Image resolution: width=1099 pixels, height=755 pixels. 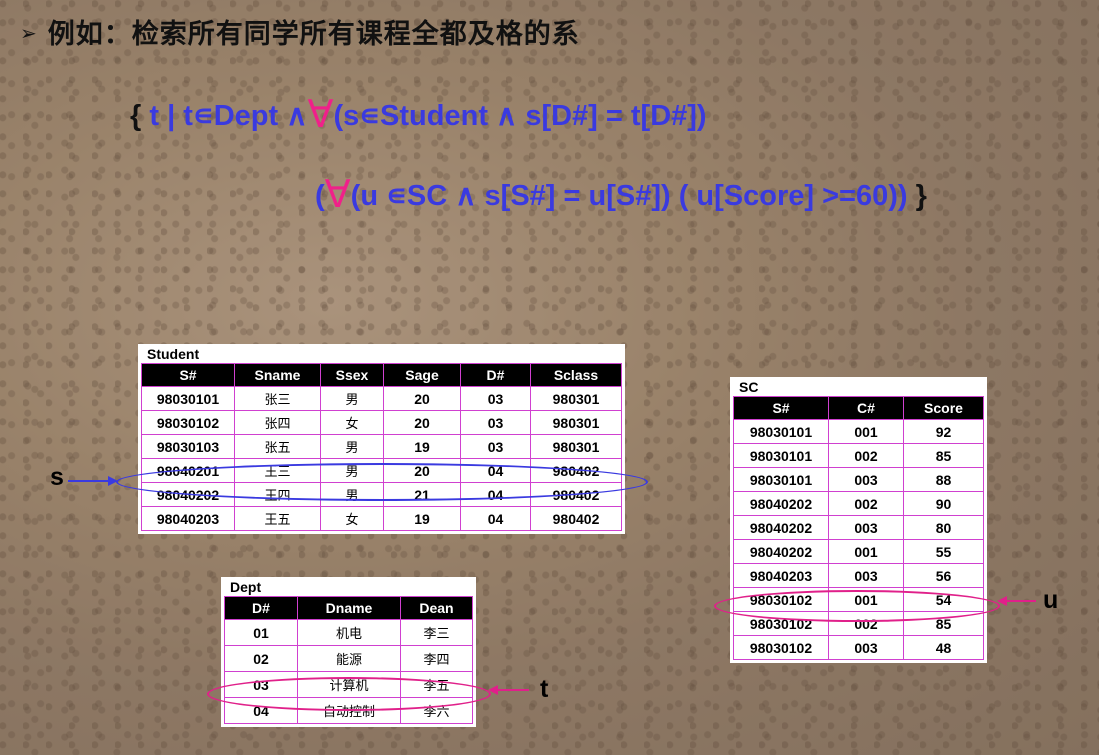 I want to click on table-row: 98030101 张三男 20 03 980301, so click(x=381, y=398).